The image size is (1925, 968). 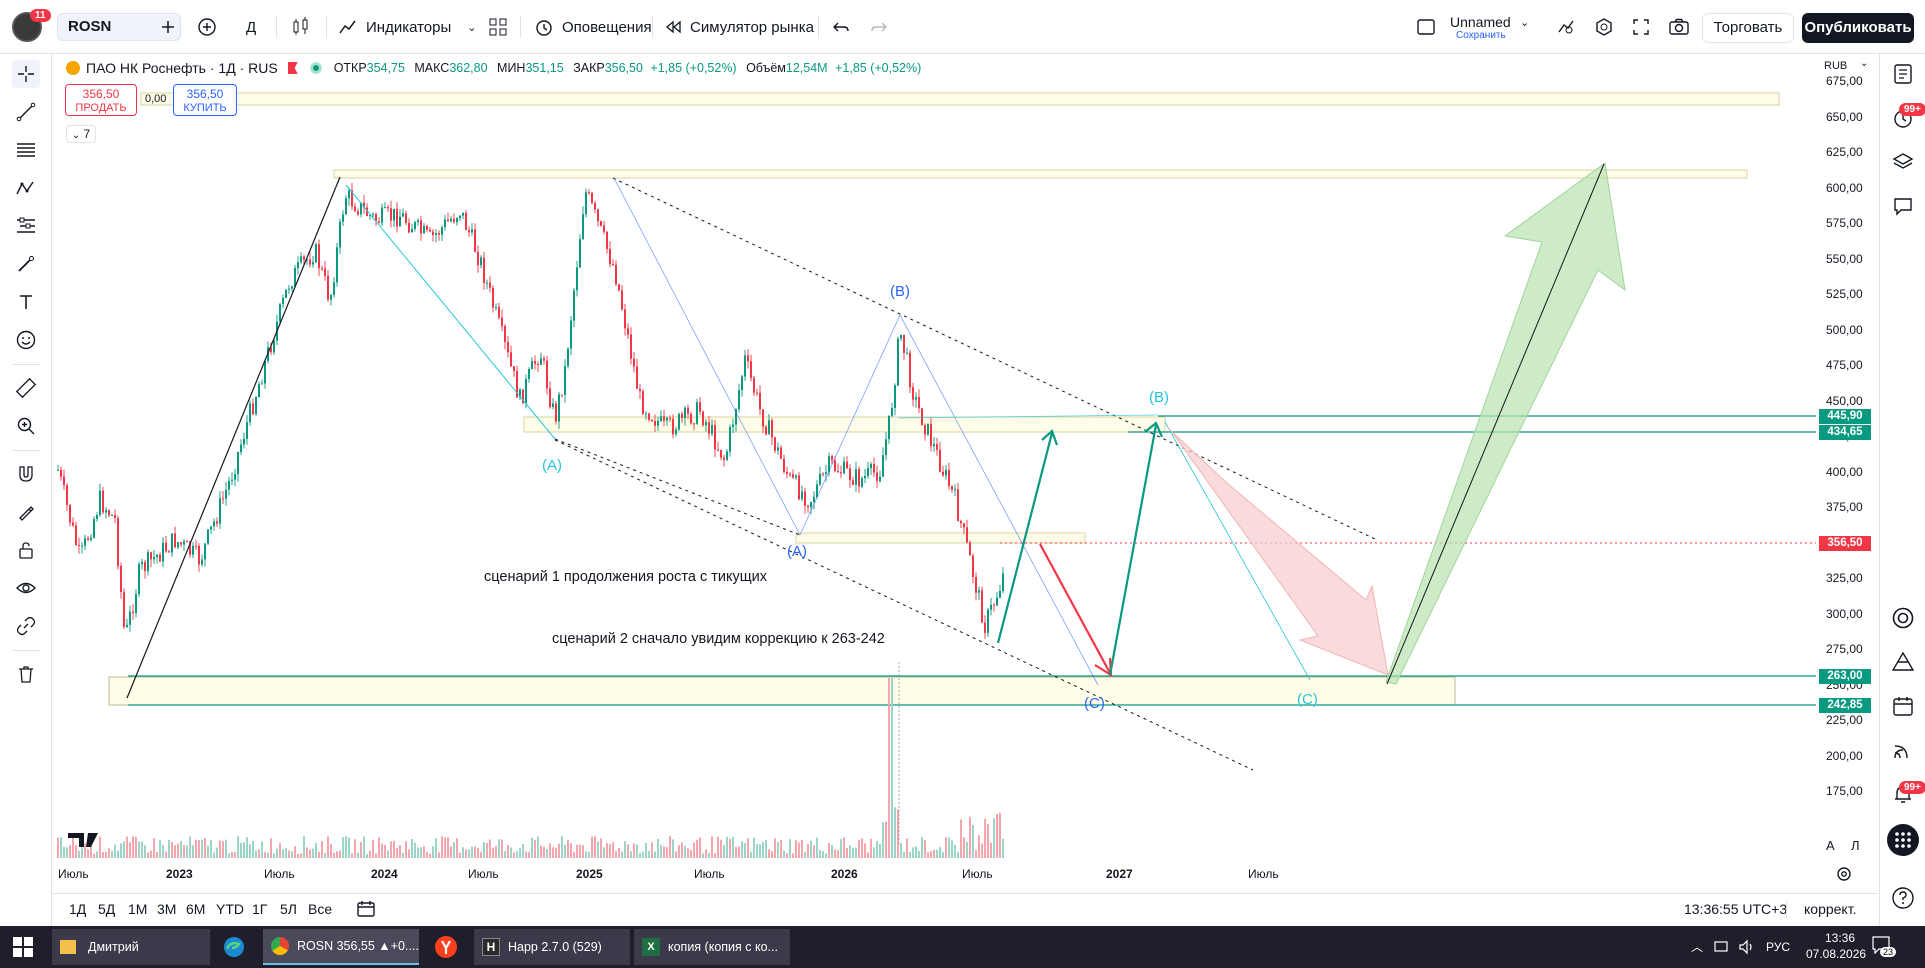 I want to click on taskbar-item-explorer: Дмитрий, so click(x=131, y=947).